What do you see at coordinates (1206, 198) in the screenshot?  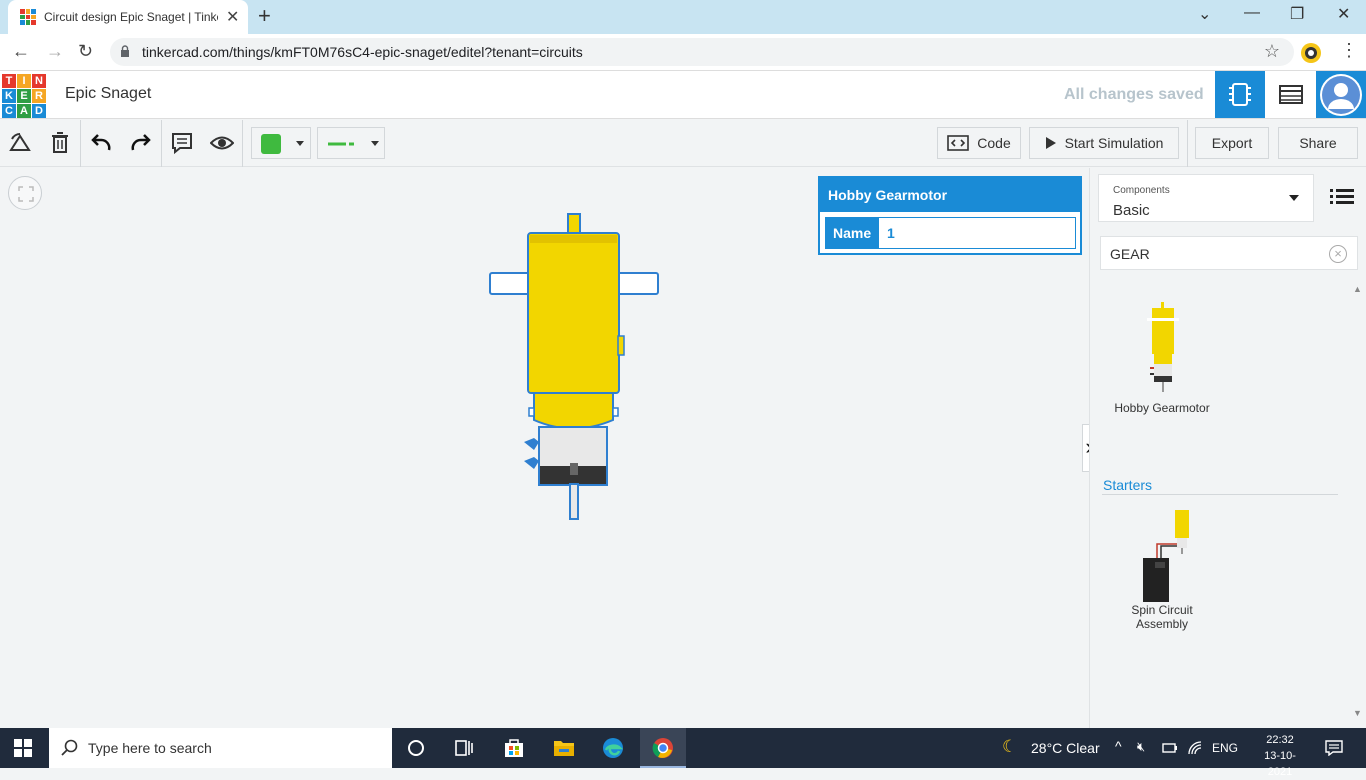 I see `components-dropdown: Components Basic` at bounding box center [1206, 198].